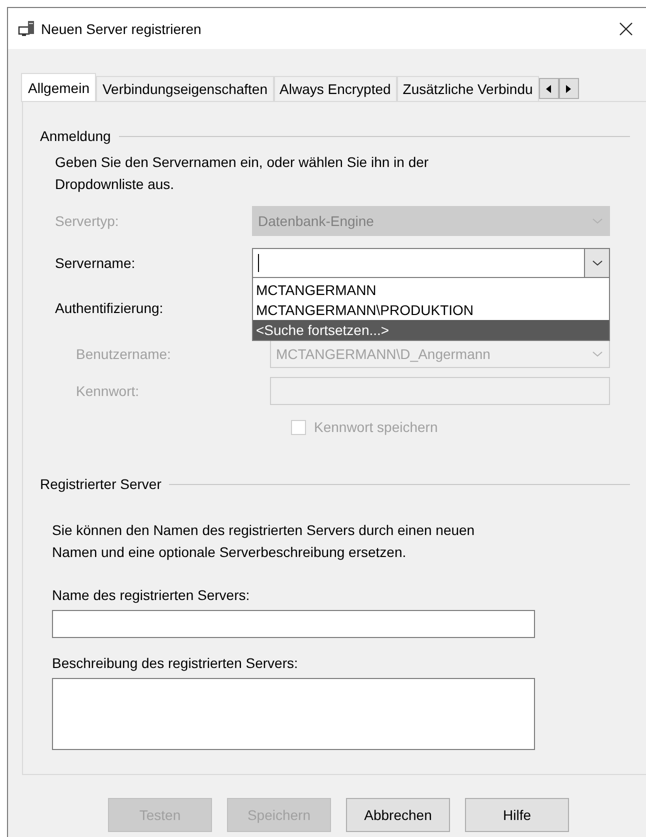 Image resolution: width=646 pixels, height=837 pixels. Describe the element at coordinates (108, 390) in the screenshot. I see `field-label: Kennwort:` at that location.